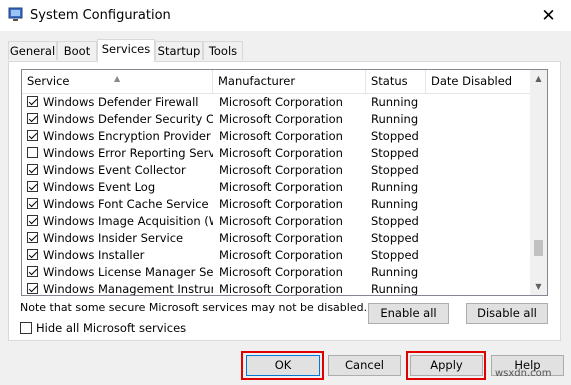  What do you see at coordinates (289, 81) in the screenshot?
I see `column-manufacturer: Manufacturer` at bounding box center [289, 81].